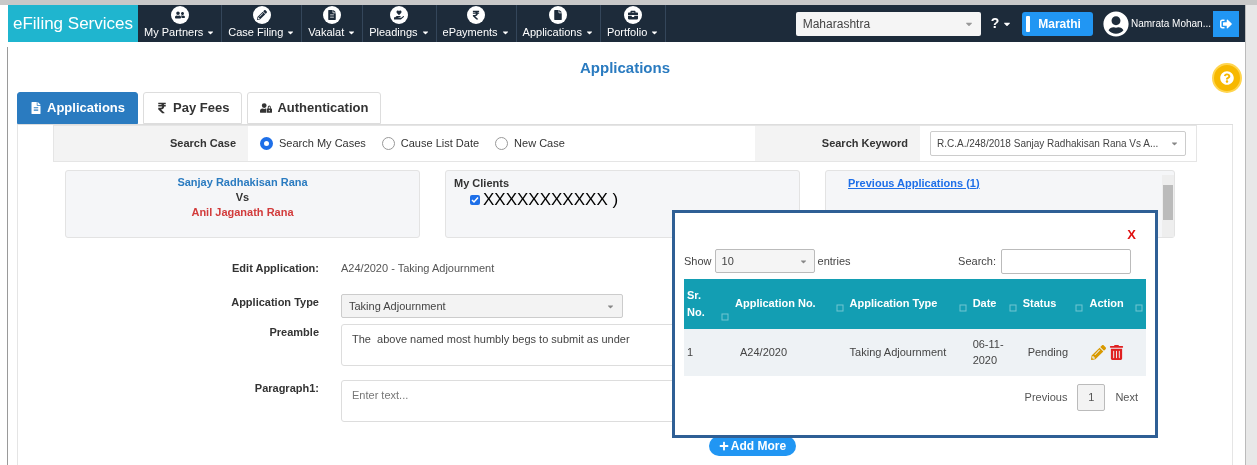 The image size is (1257, 465). What do you see at coordinates (482, 183) in the screenshot?
I see `panel-title: My Clients` at bounding box center [482, 183].